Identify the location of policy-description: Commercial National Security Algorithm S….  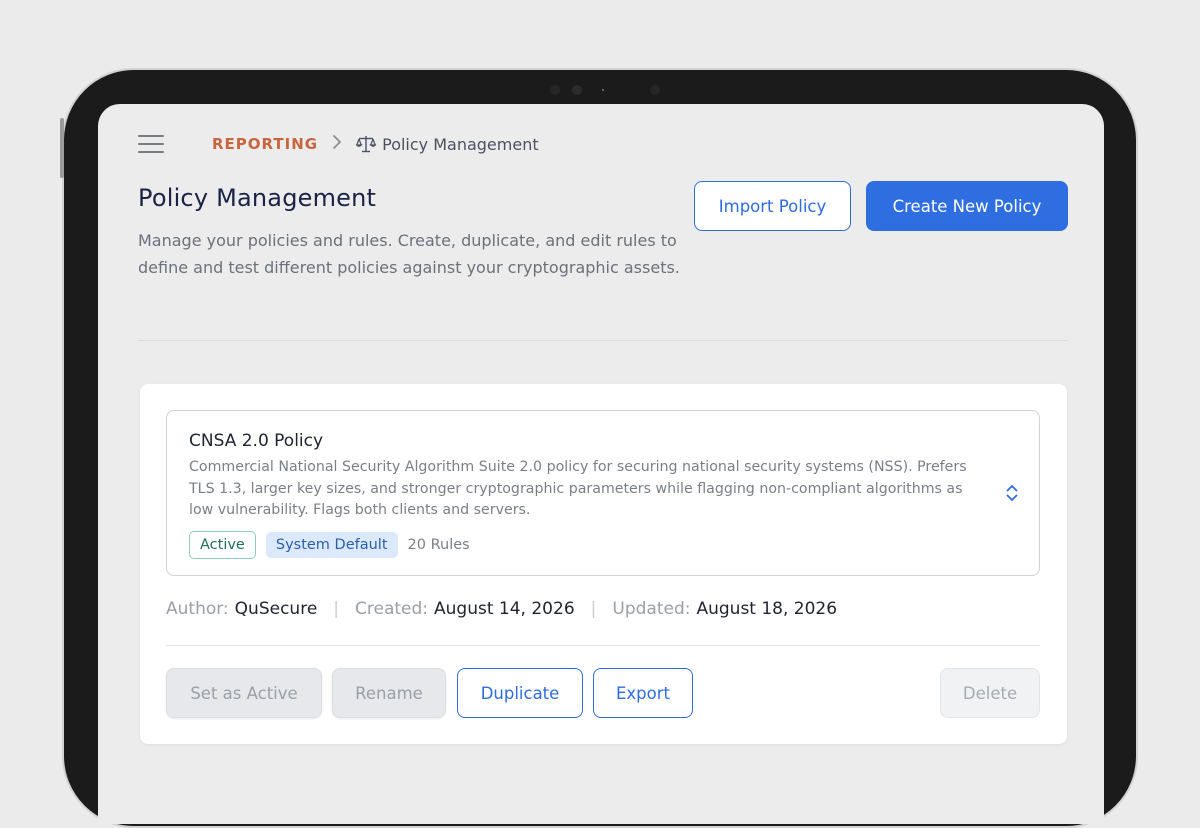
(578, 488).